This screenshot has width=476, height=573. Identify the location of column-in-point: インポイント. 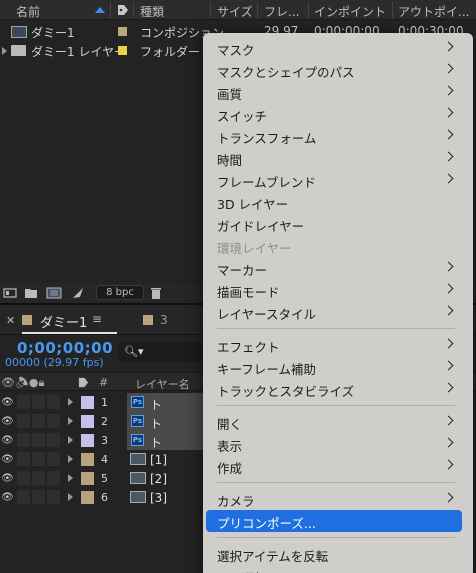
(350, 11).